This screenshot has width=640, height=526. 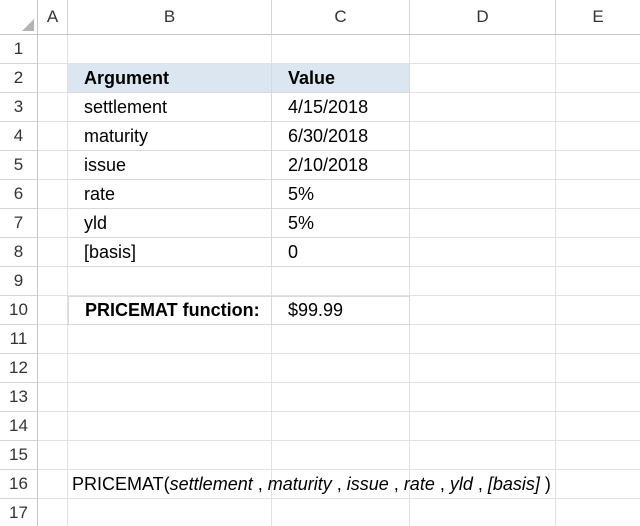 What do you see at coordinates (19, 223) in the screenshot?
I see `row-header-7: 7` at bounding box center [19, 223].